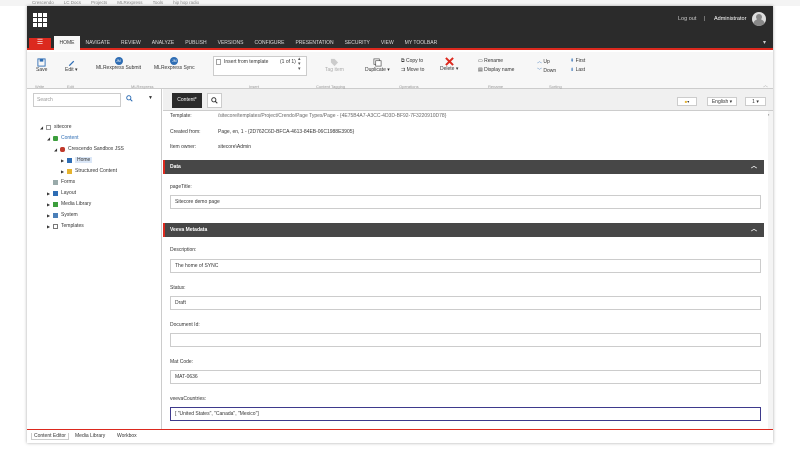 The image size is (800, 450). I want to click on tree-node-system: ▶ System, so click(62, 215).